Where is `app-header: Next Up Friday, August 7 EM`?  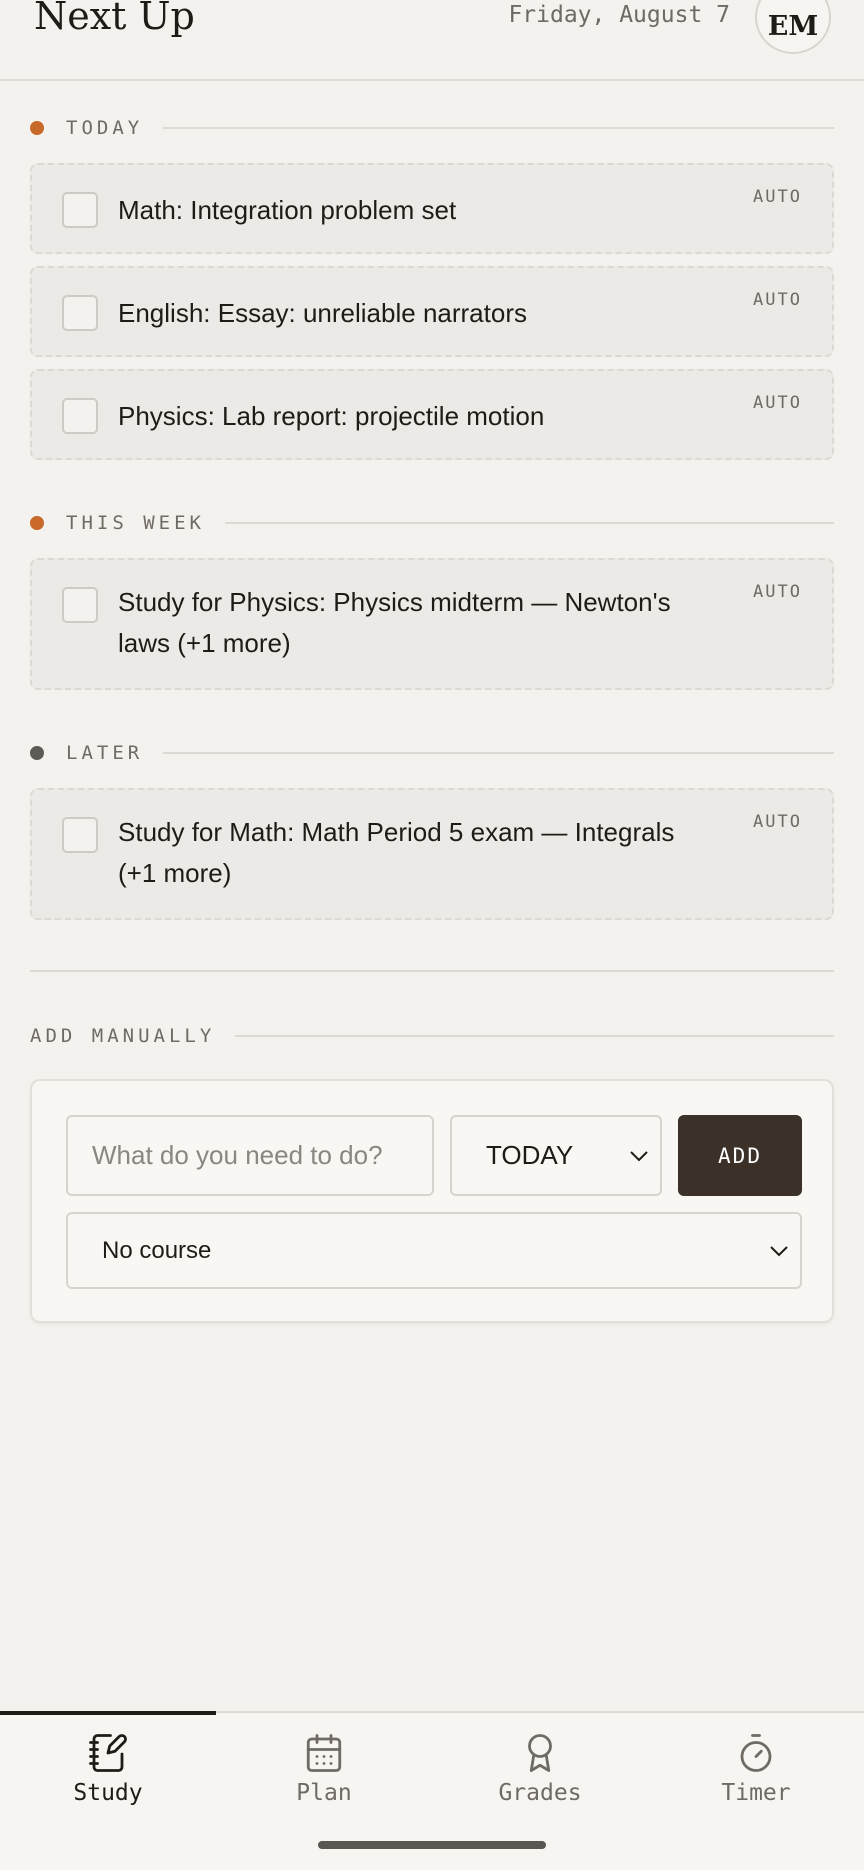 app-header: Next Up Friday, August 7 EM is located at coordinates (432, 40).